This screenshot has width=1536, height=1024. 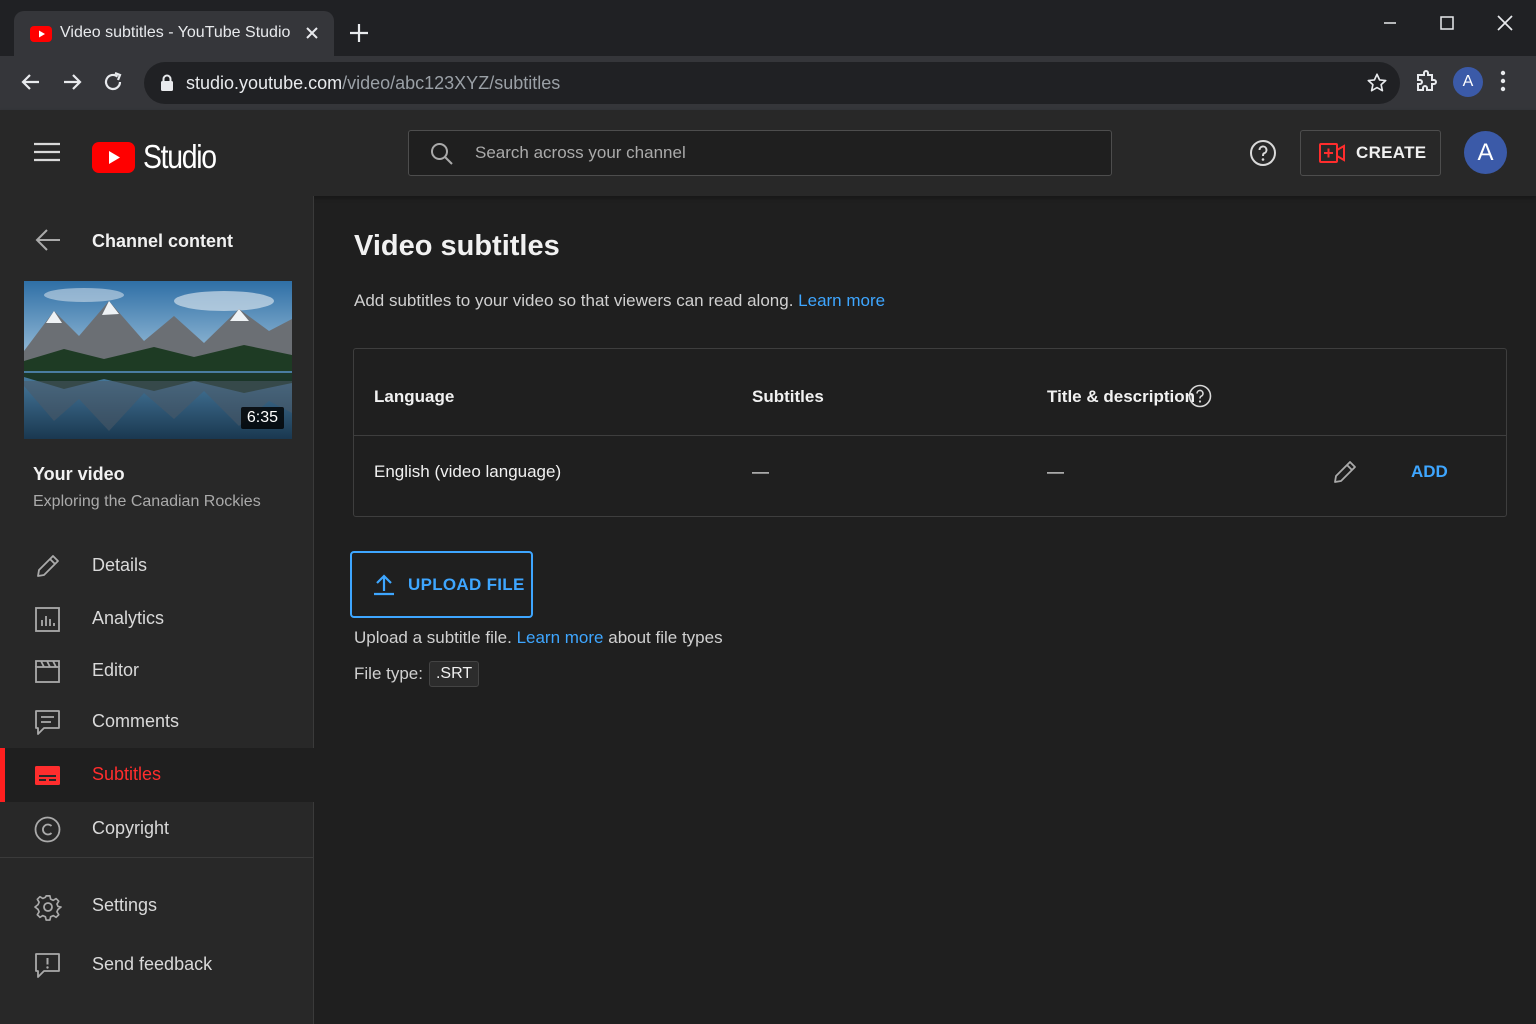 What do you see at coordinates (1332, 153) in the screenshot?
I see `create-video-icon` at bounding box center [1332, 153].